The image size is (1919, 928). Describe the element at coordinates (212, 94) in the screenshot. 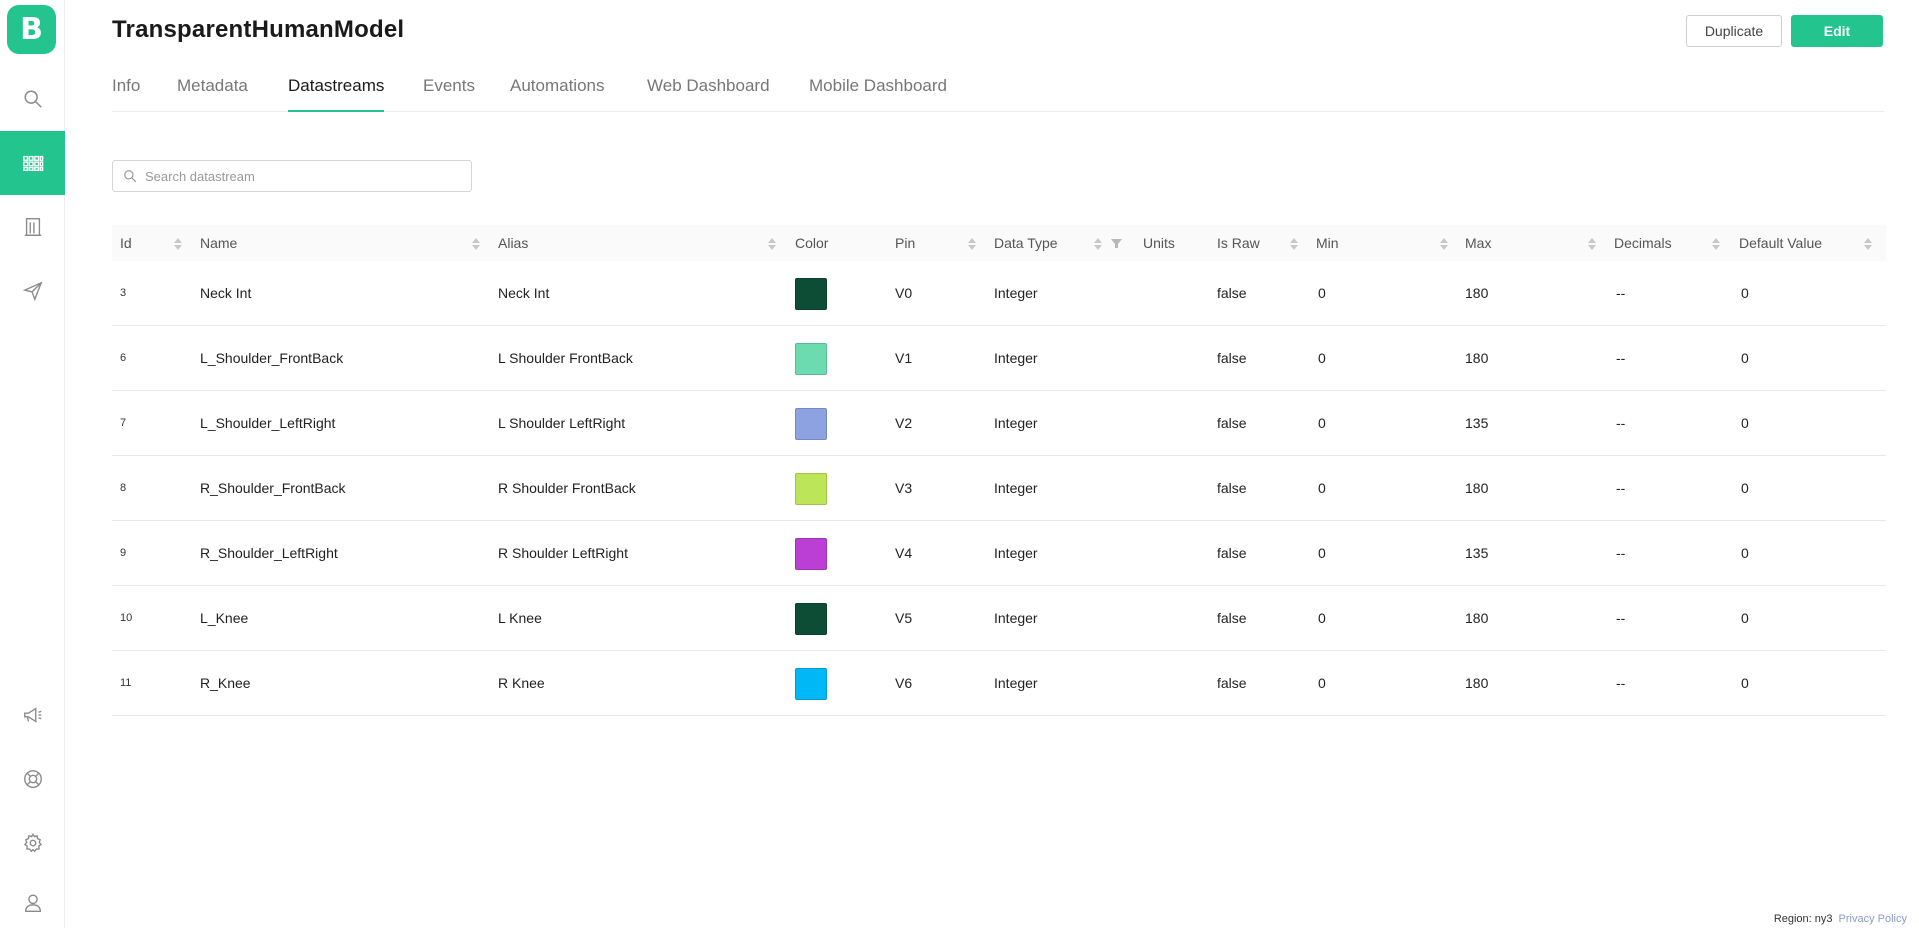

I see `tab-metadata: Metadata` at that location.